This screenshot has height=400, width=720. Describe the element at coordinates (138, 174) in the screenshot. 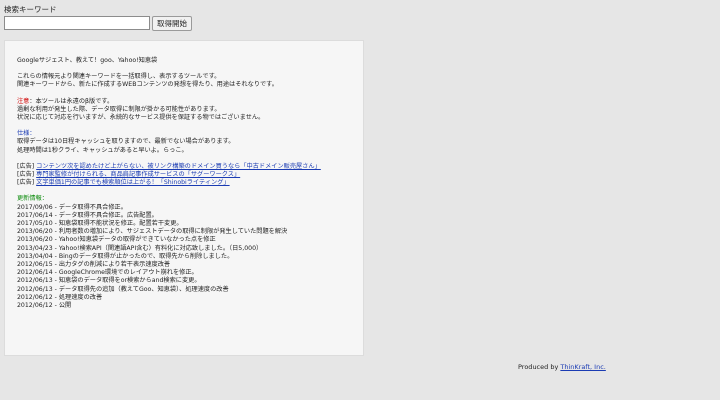

I see `ad-link: 専門家監修が付けられる、商品肩記事作成サービスの「サグーワークス」` at that location.